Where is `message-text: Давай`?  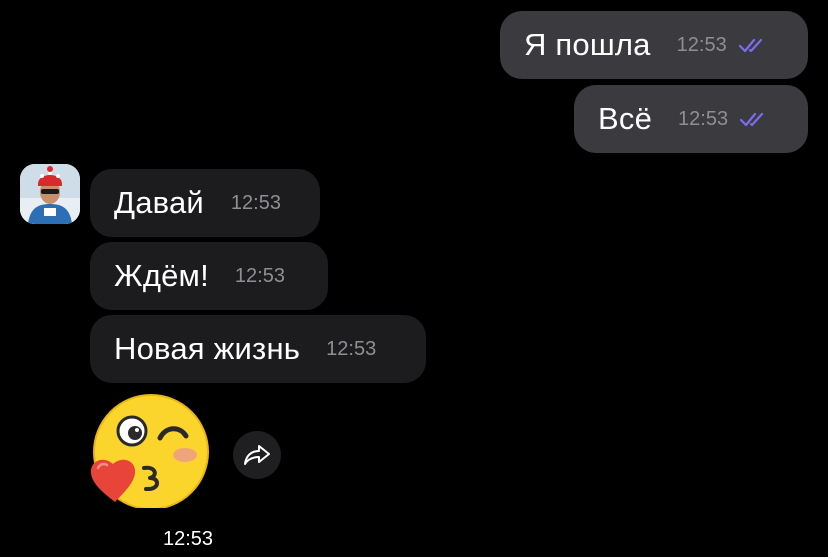 message-text: Давай is located at coordinates (159, 202).